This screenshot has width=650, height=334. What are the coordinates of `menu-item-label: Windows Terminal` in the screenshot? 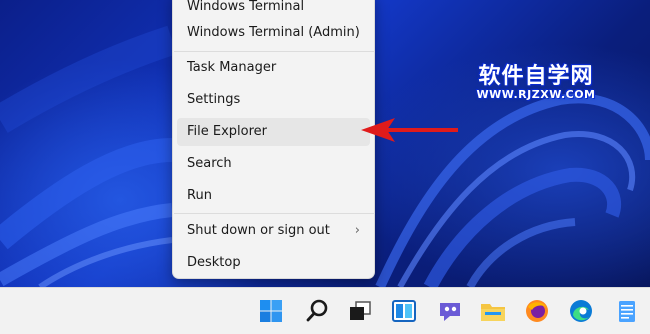 It's located at (246, 7).